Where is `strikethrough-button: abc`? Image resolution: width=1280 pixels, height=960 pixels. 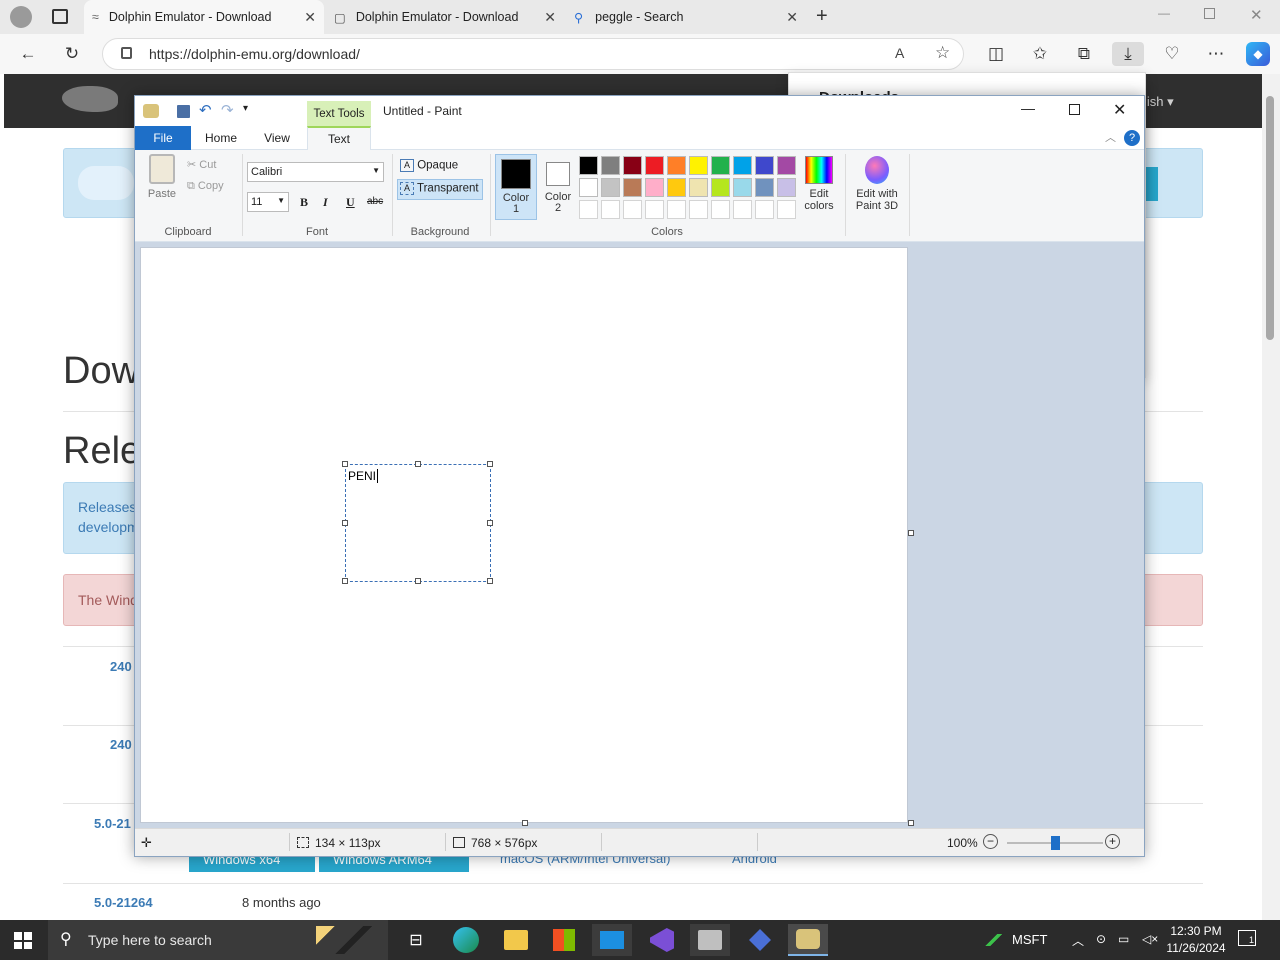 strikethrough-button: abc is located at coordinates (375, 201).